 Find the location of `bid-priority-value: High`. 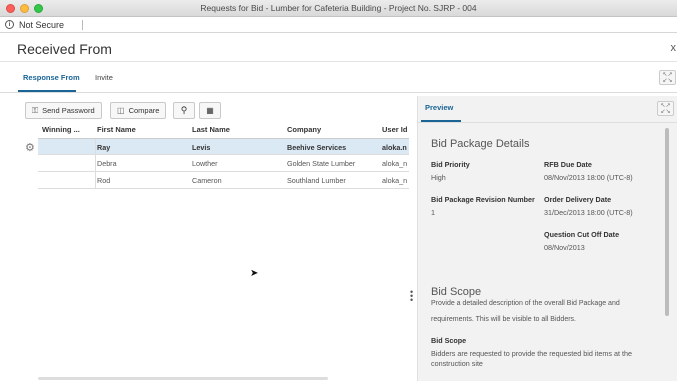

bid-priority-value: High is located at coordinates (438, 177).